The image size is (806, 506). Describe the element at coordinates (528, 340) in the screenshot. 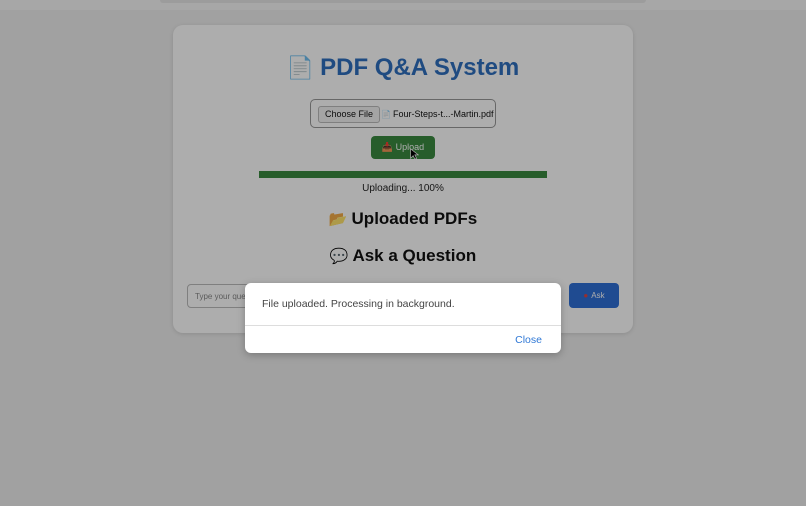

I see `close-button: Close` at that location.